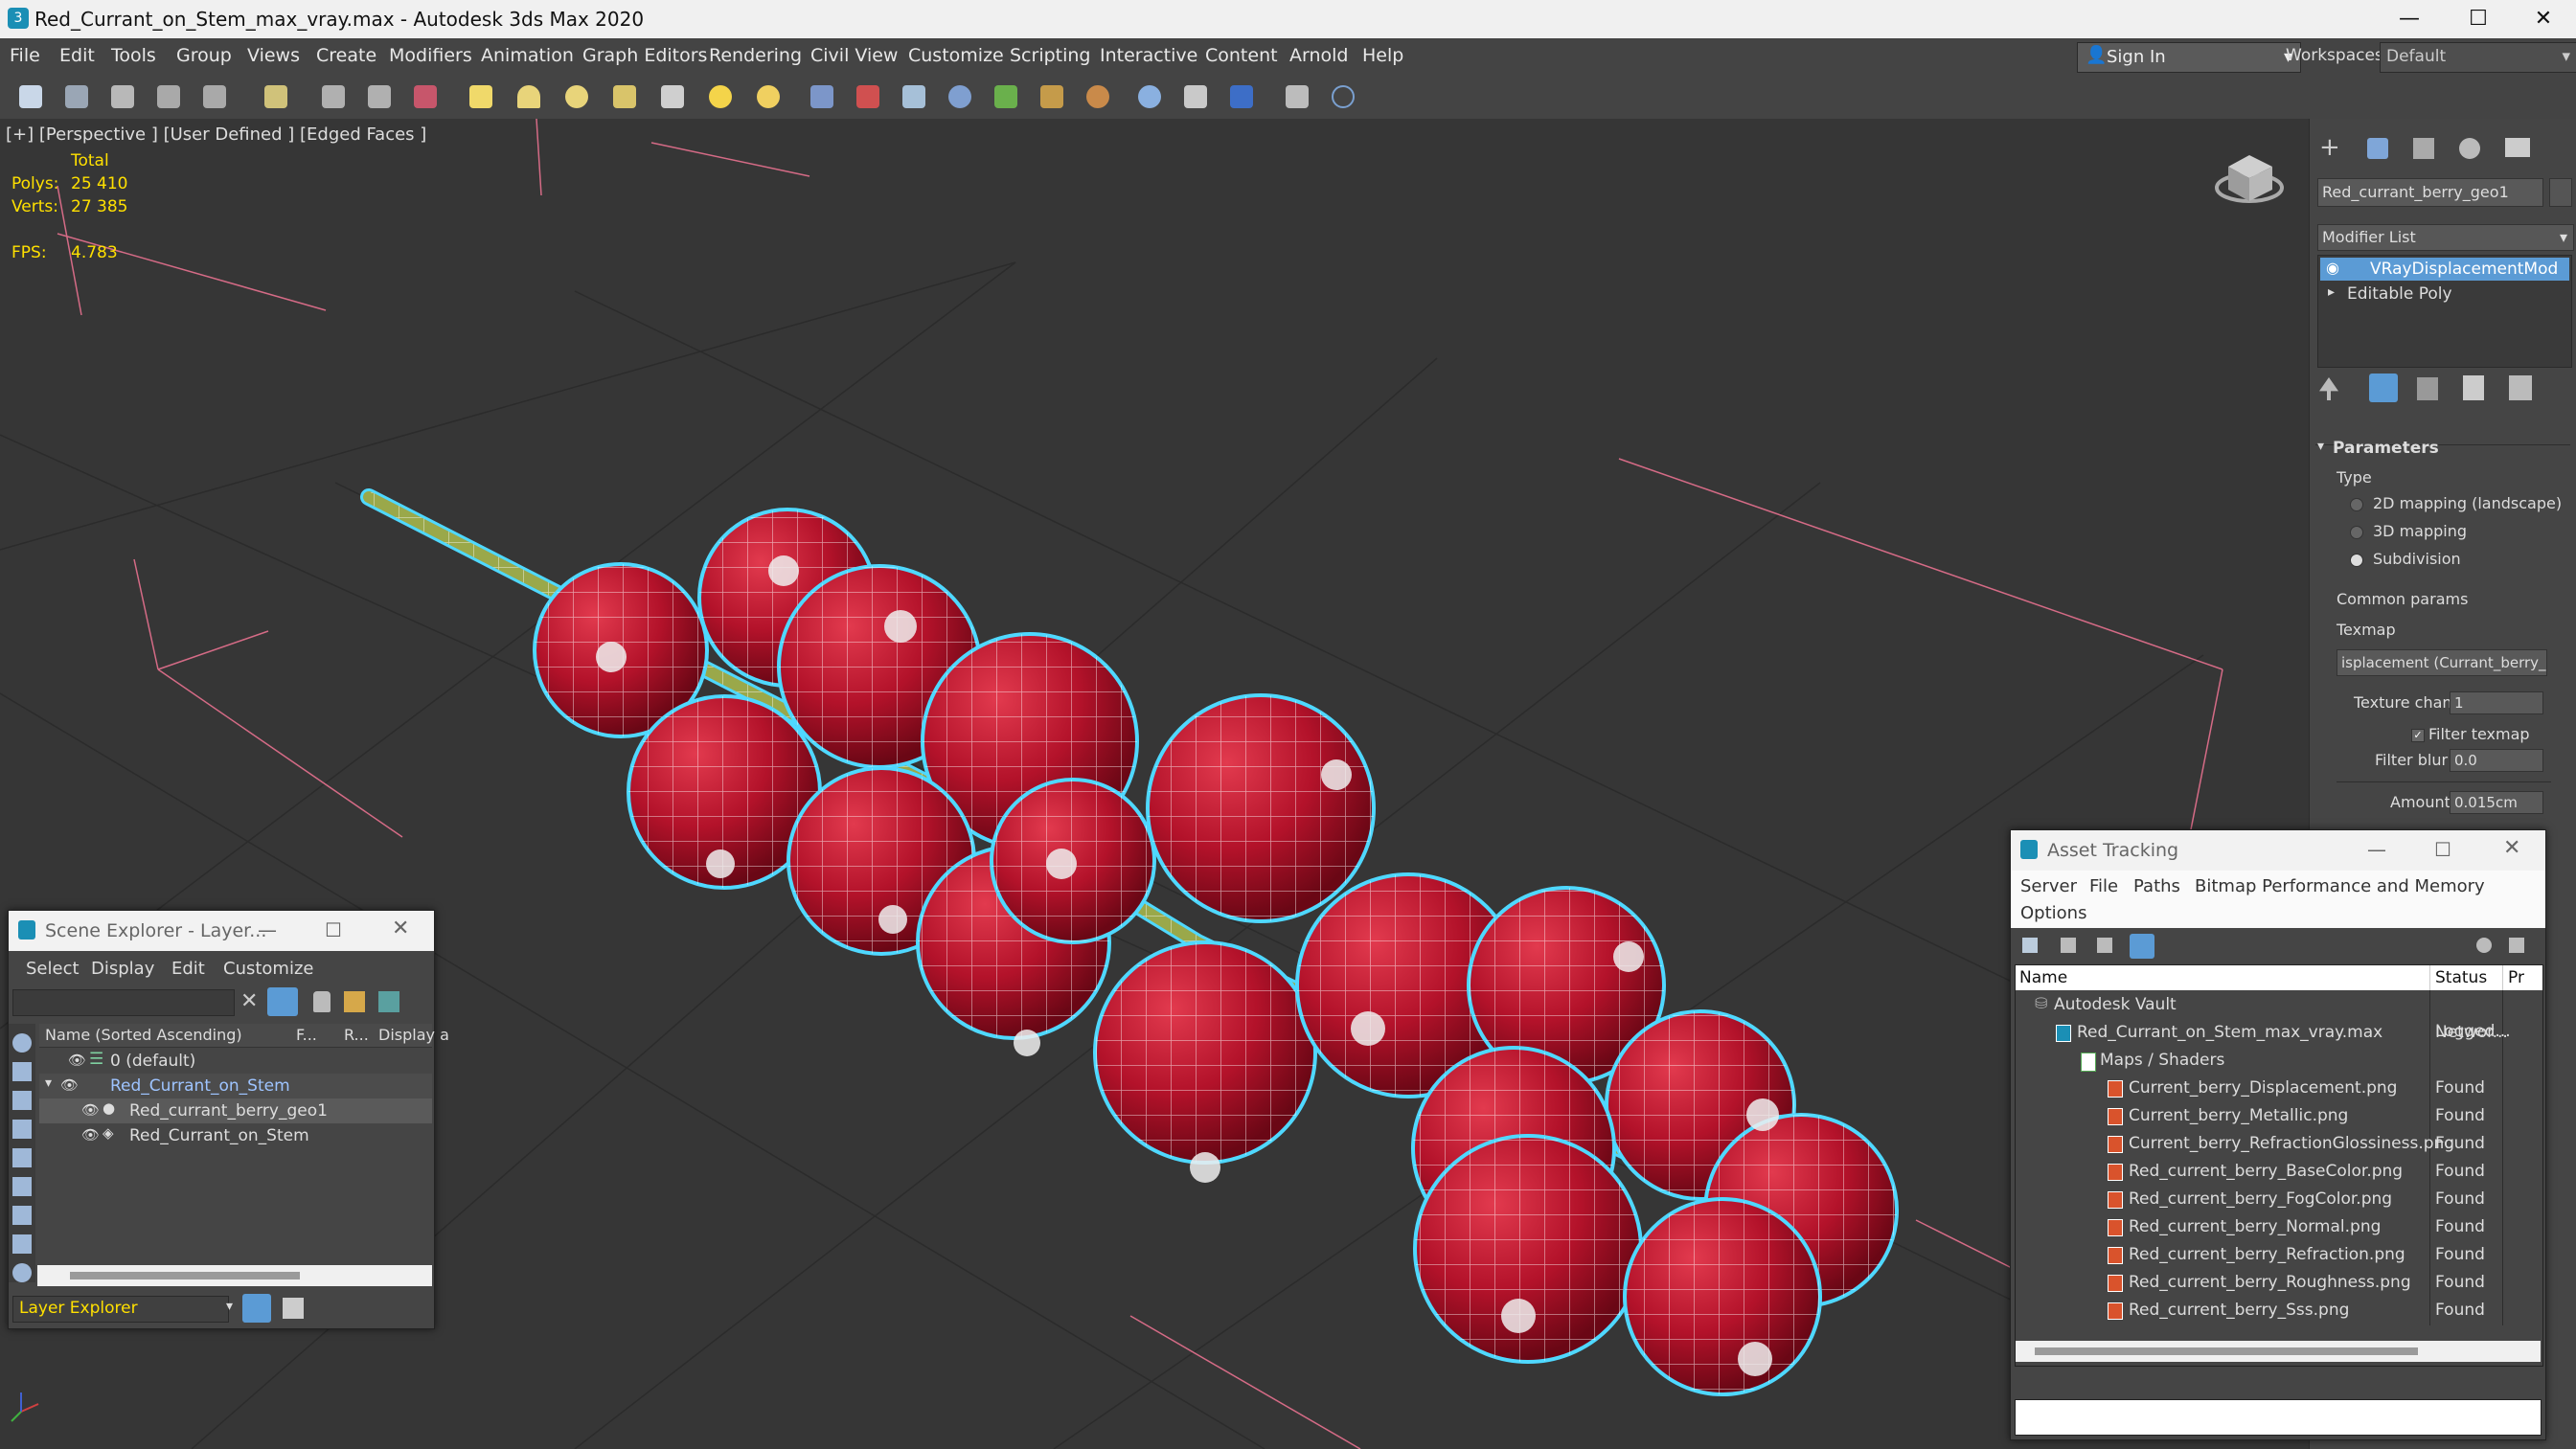  Describe the element at coordinates (1149, 96) in the screenshot. I see `render-setup-icon` at that location.